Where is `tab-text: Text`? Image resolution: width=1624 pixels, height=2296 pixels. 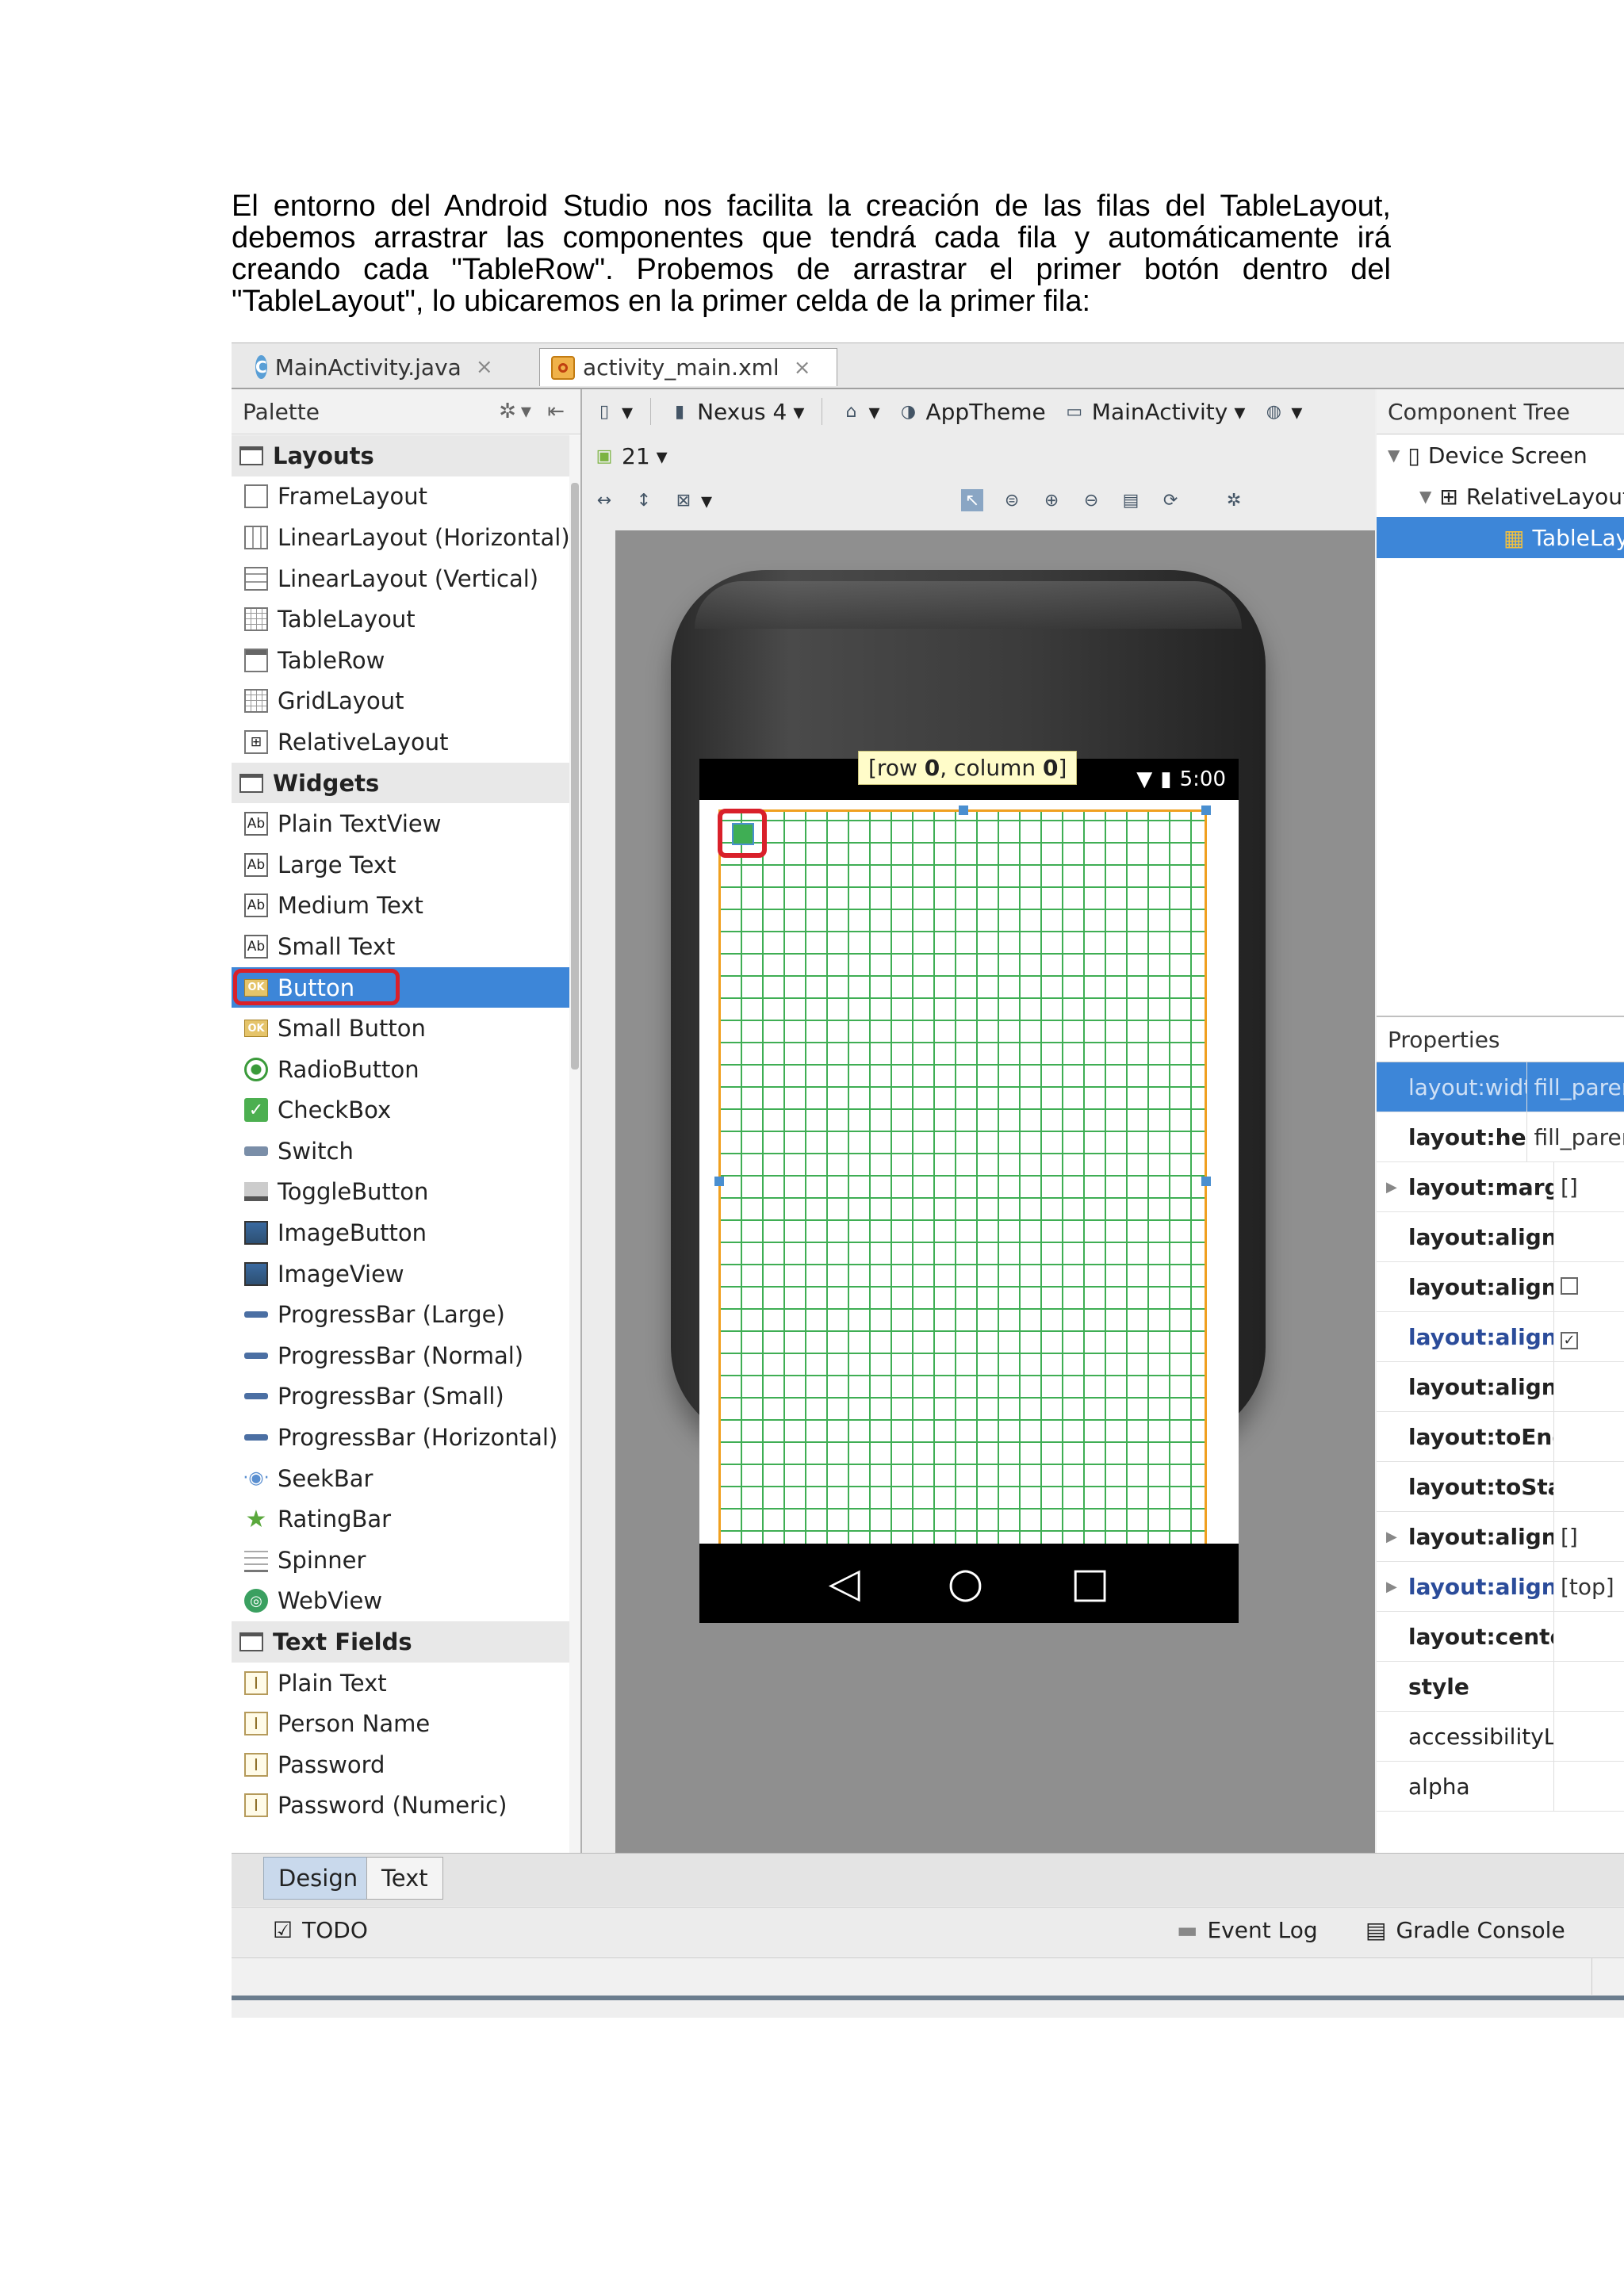 tab-text: Text is located at coordinates (404, 1879).